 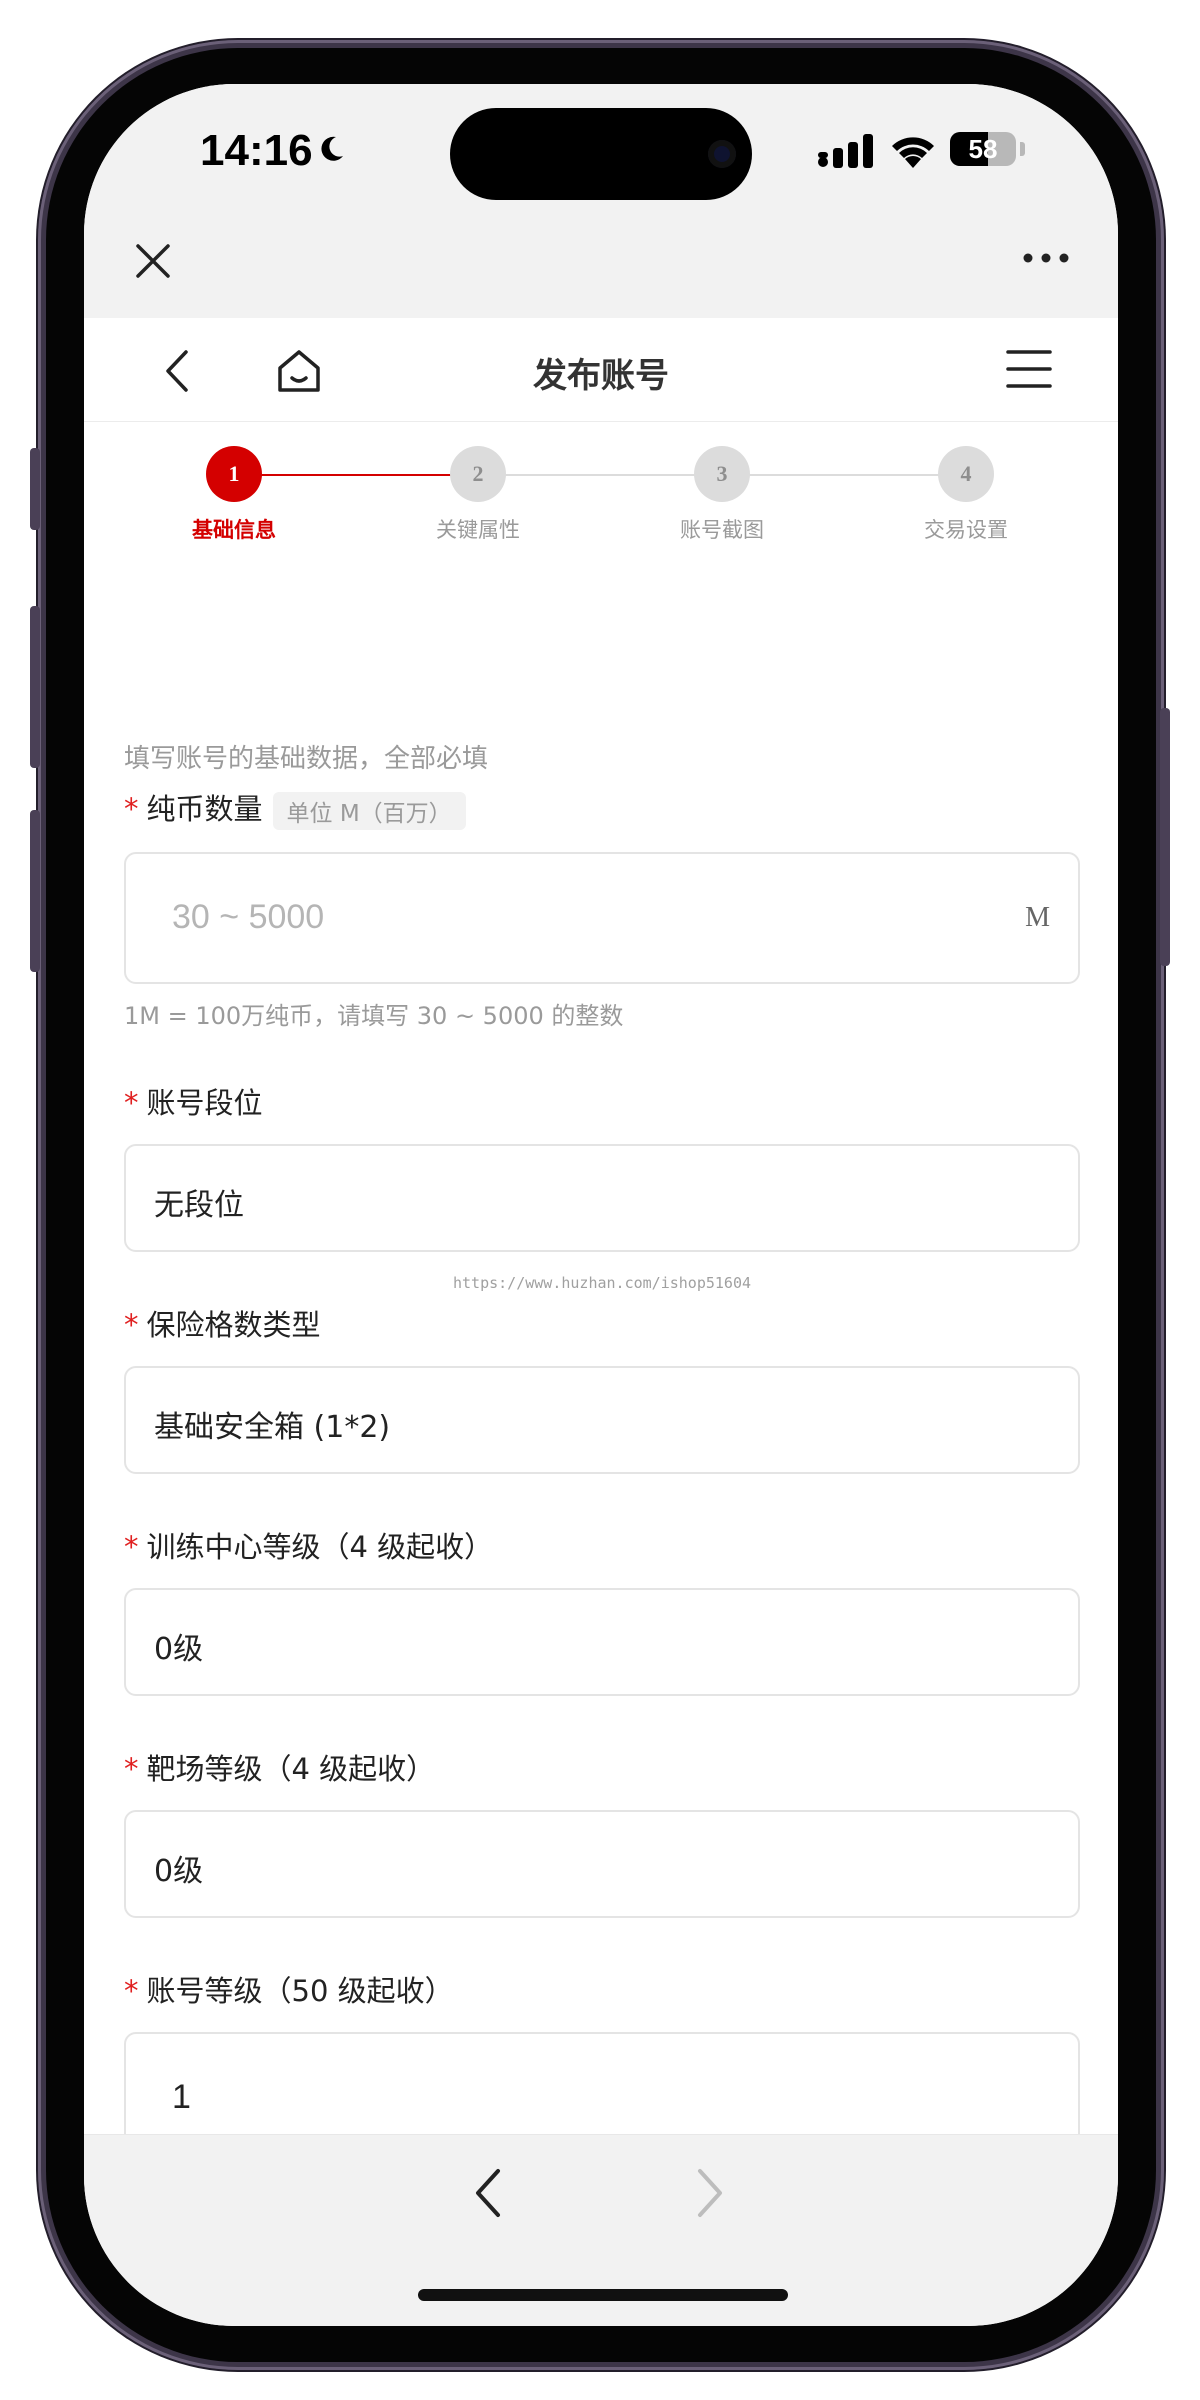 What do you see at coordinates (233, 1325) in the screenshot?
I see `insurance-label-text: 保险格数类型` at bounding box center [233, 1325].